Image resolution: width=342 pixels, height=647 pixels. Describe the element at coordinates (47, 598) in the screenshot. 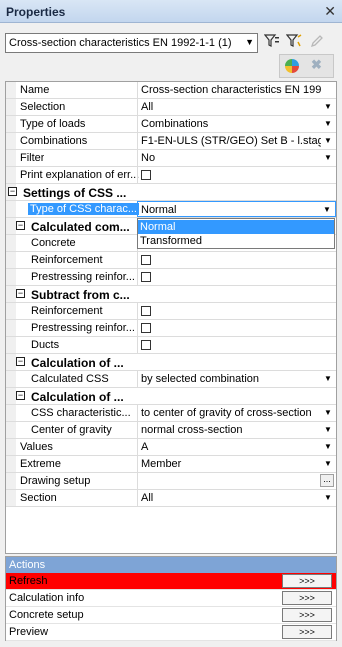

I see `action-label: Calculation info` at that location.